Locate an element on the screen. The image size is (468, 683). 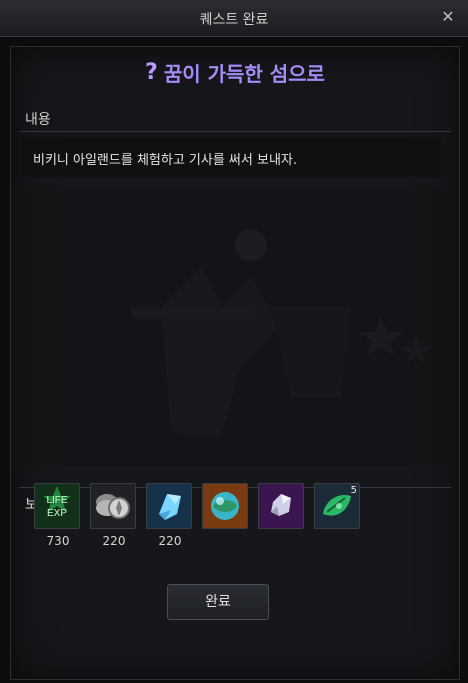
svg-text: EXP is located at coordinates (57, 513).